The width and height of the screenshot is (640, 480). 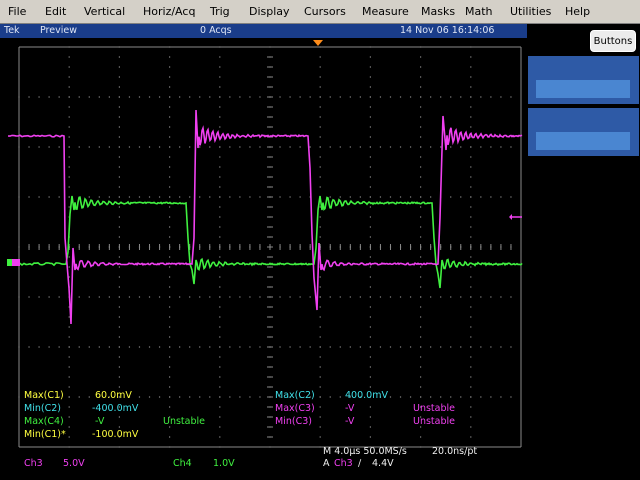 I want to click on menu-cursors: Cursors, so click(x=325, y=11).